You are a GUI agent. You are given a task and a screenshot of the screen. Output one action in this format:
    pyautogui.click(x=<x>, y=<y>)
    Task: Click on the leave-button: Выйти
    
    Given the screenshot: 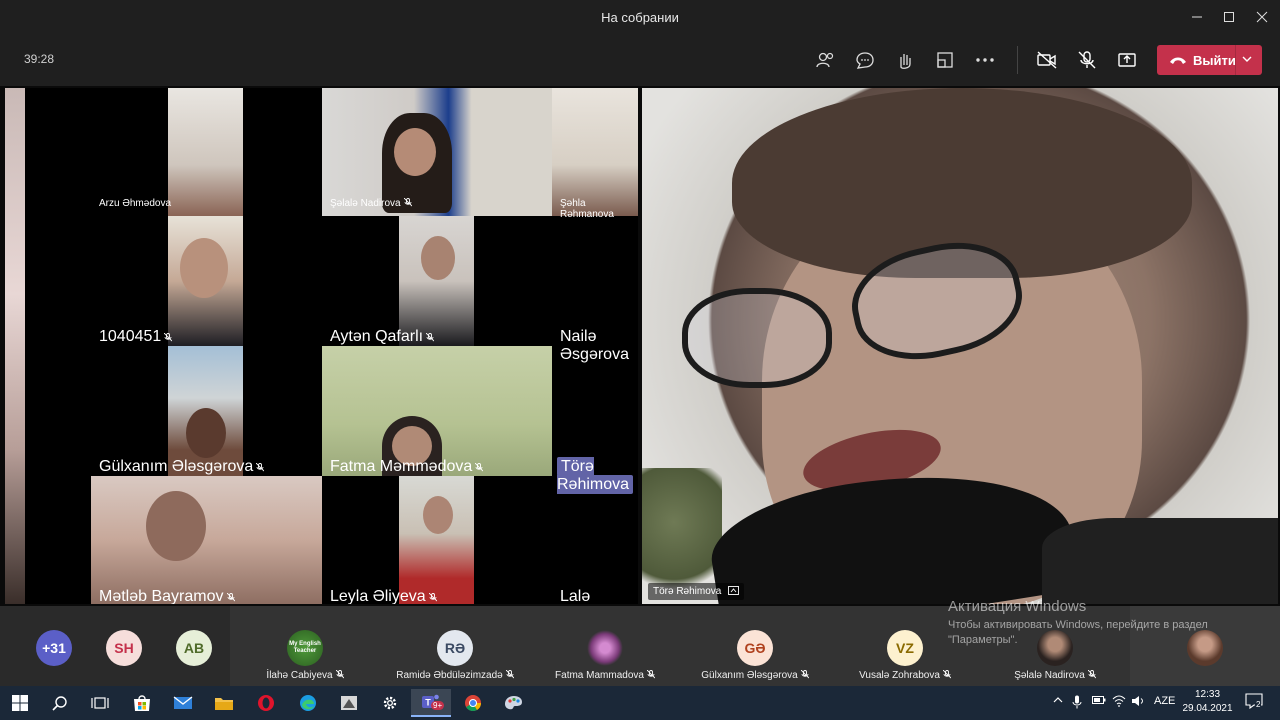 What is the action you would take?
    pyautogui.click(x=1209, y=60)
    